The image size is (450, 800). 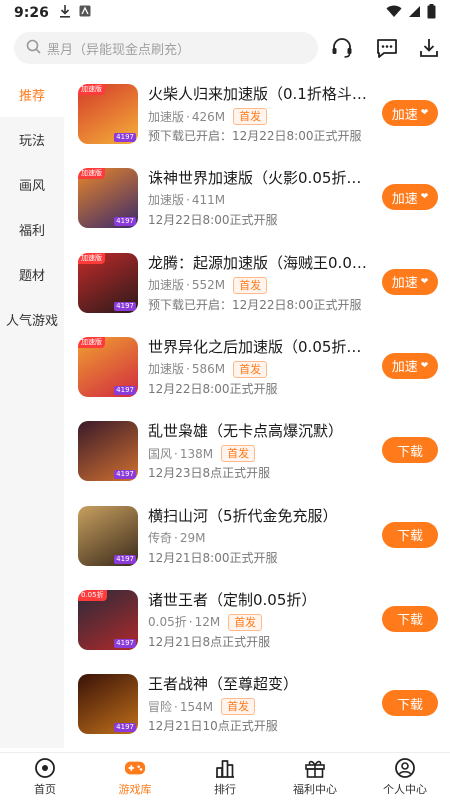 What do you see at coordinates (92, 595) in the screenshot?
I see `thumbnail-corner-label: 0.05折` at bounding box center [92, 595].